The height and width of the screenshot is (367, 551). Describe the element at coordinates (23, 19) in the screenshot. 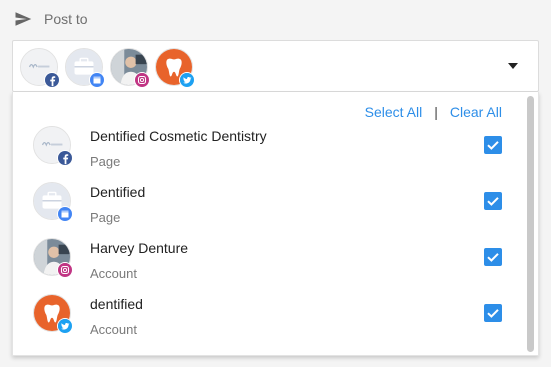

I see `send-icon` at that location.